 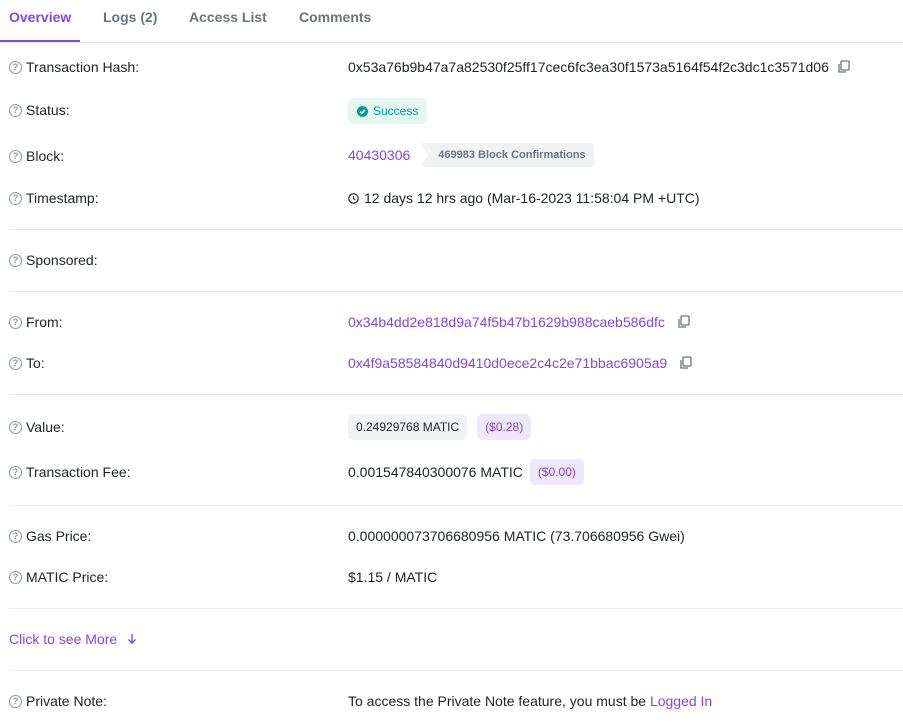 I want to click on logged-in-link: Logged In, so click(x=681, y=701).